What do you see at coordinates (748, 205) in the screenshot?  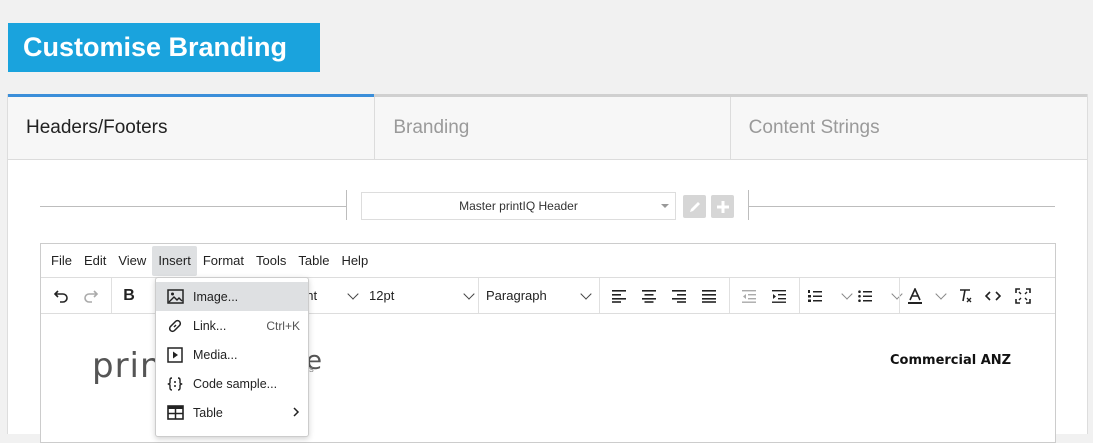 I see `divider-right-start` at bounding box center [748, 205].